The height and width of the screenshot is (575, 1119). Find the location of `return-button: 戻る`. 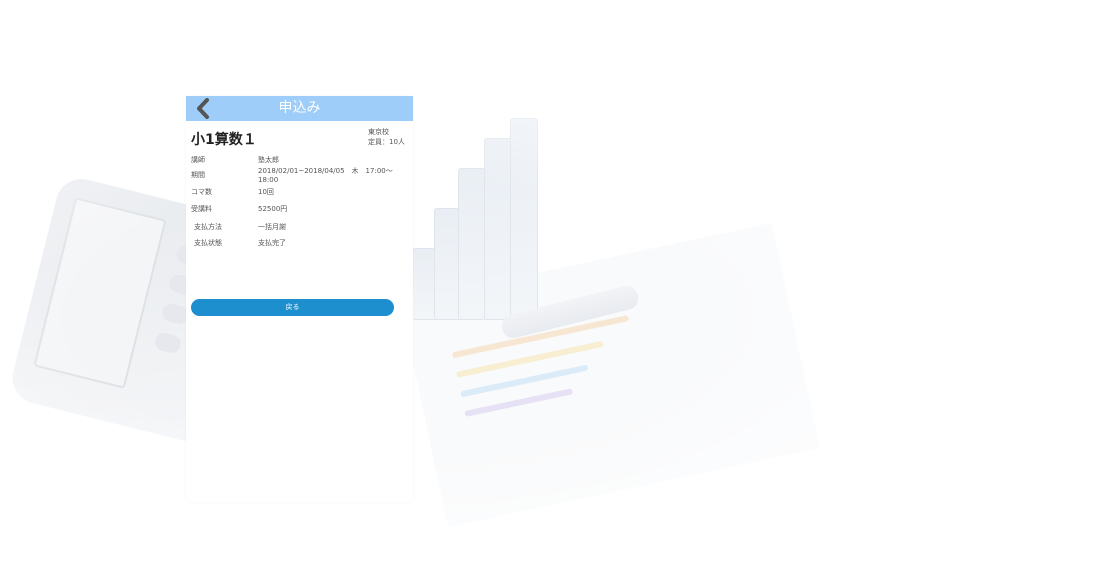

return-button: 戻る is located at coordinates (292, 307).